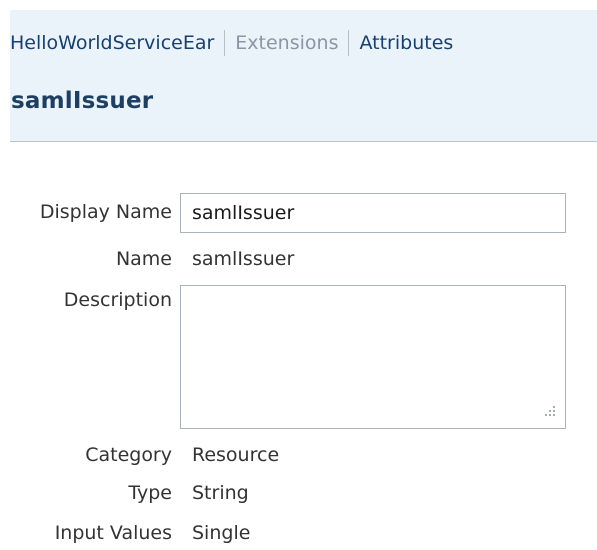  I want to click on breadcrumb-extensions: Extensions, so click(287, 43).